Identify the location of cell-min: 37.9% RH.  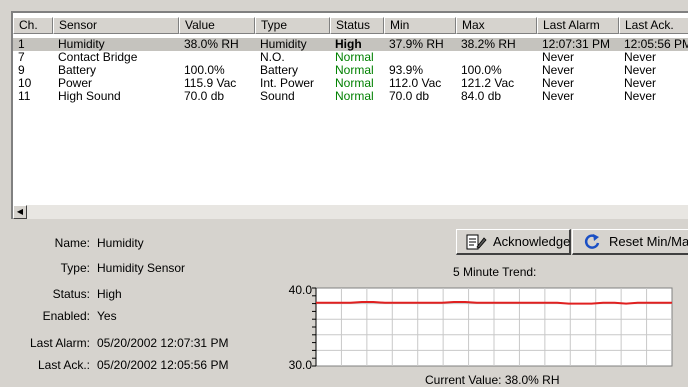
(416, 44).